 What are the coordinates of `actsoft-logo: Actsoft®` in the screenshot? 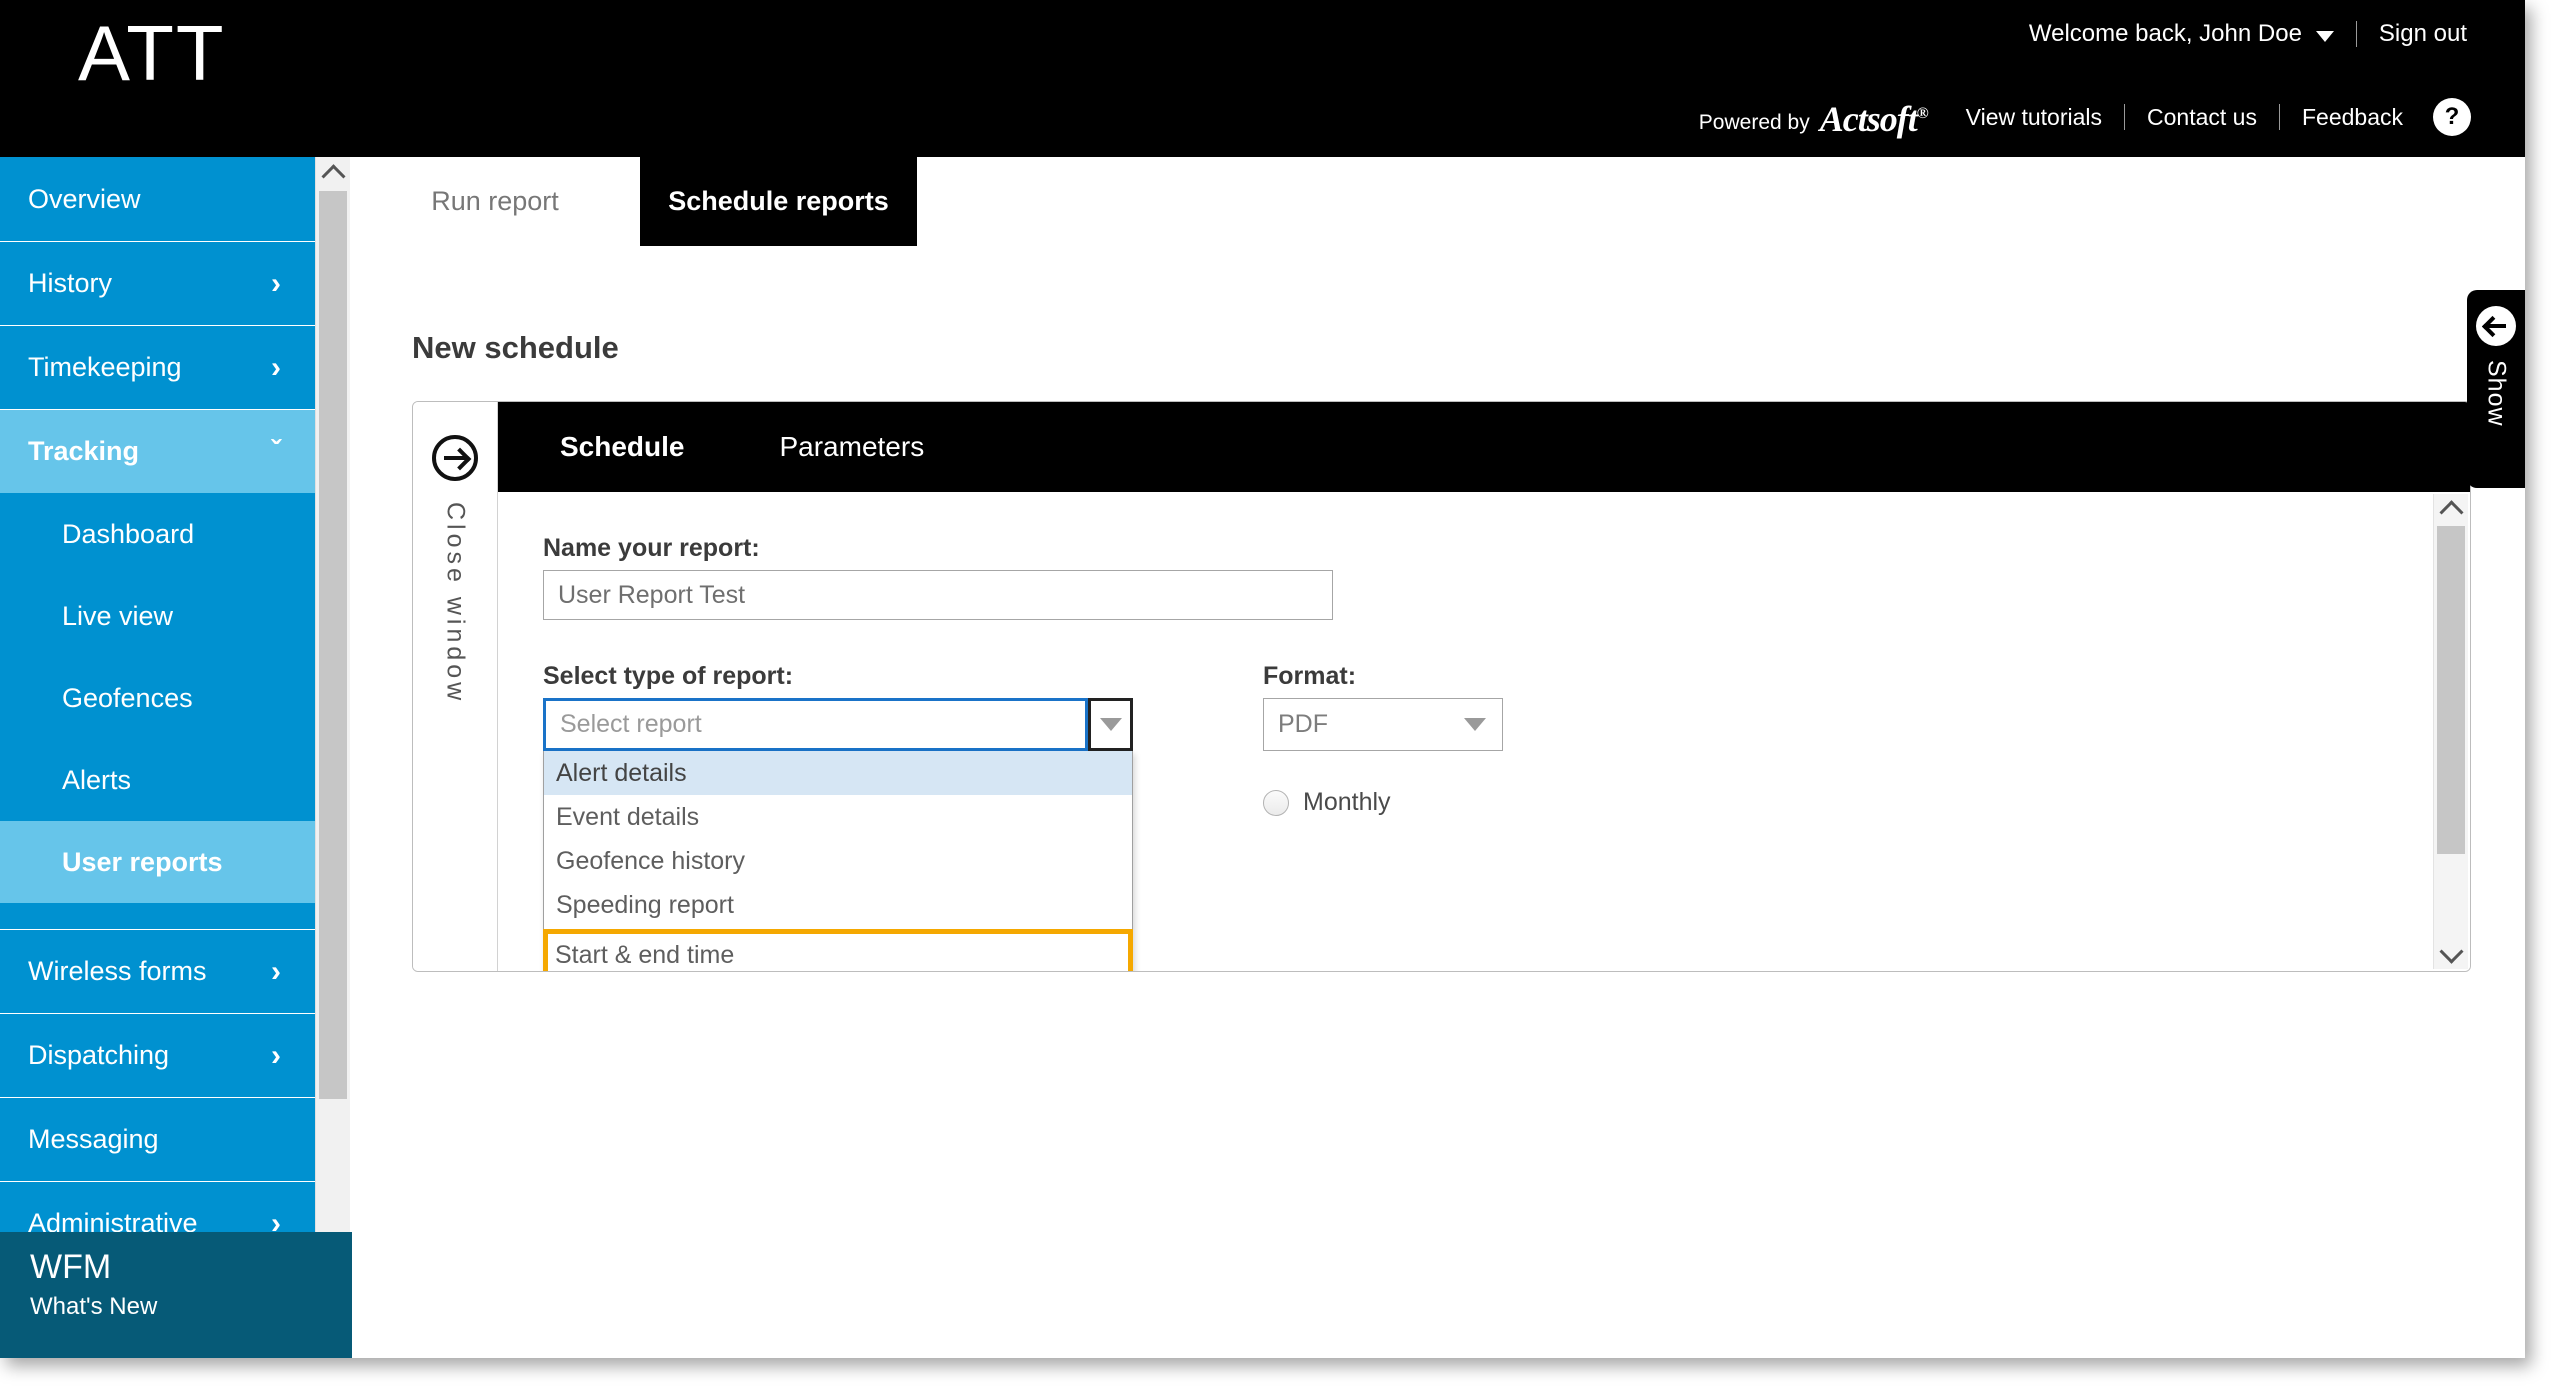 It's located at (1874, 119).